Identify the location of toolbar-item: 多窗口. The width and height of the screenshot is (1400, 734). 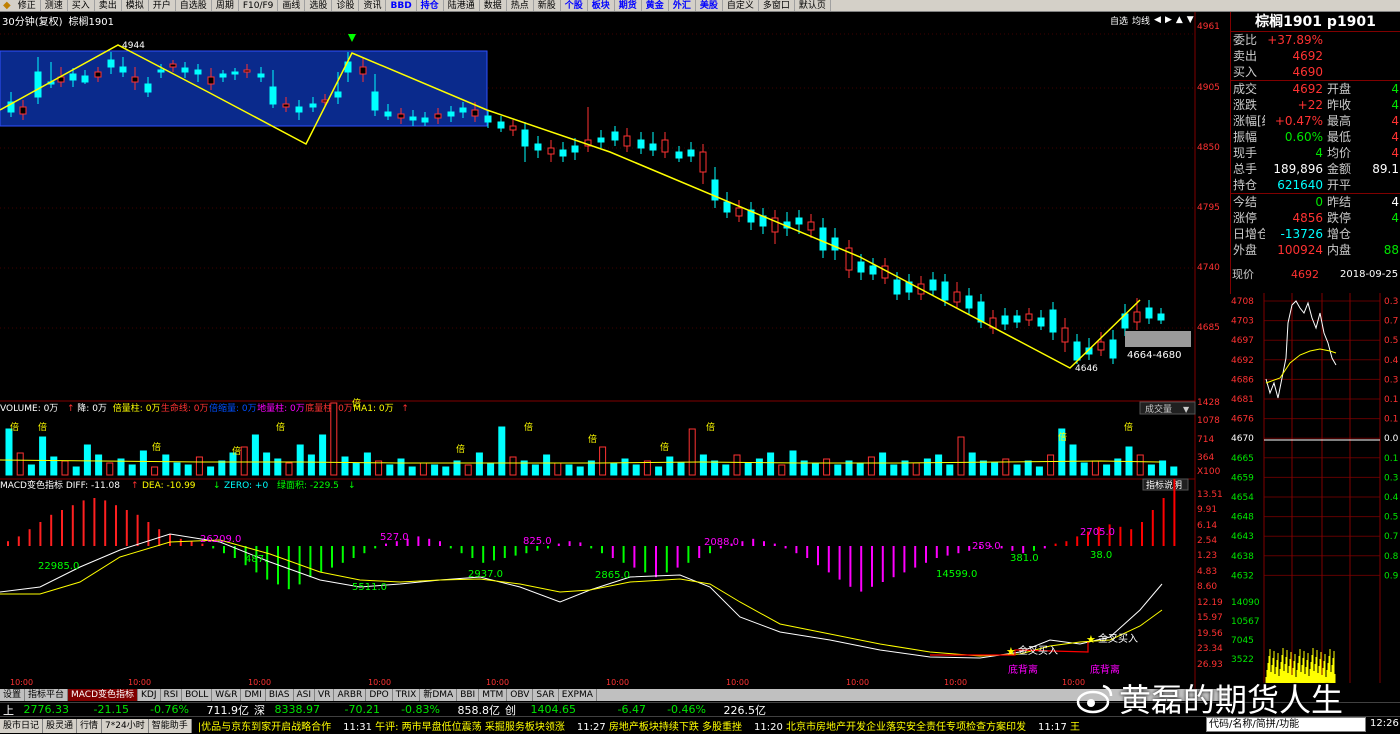
(777, 5).